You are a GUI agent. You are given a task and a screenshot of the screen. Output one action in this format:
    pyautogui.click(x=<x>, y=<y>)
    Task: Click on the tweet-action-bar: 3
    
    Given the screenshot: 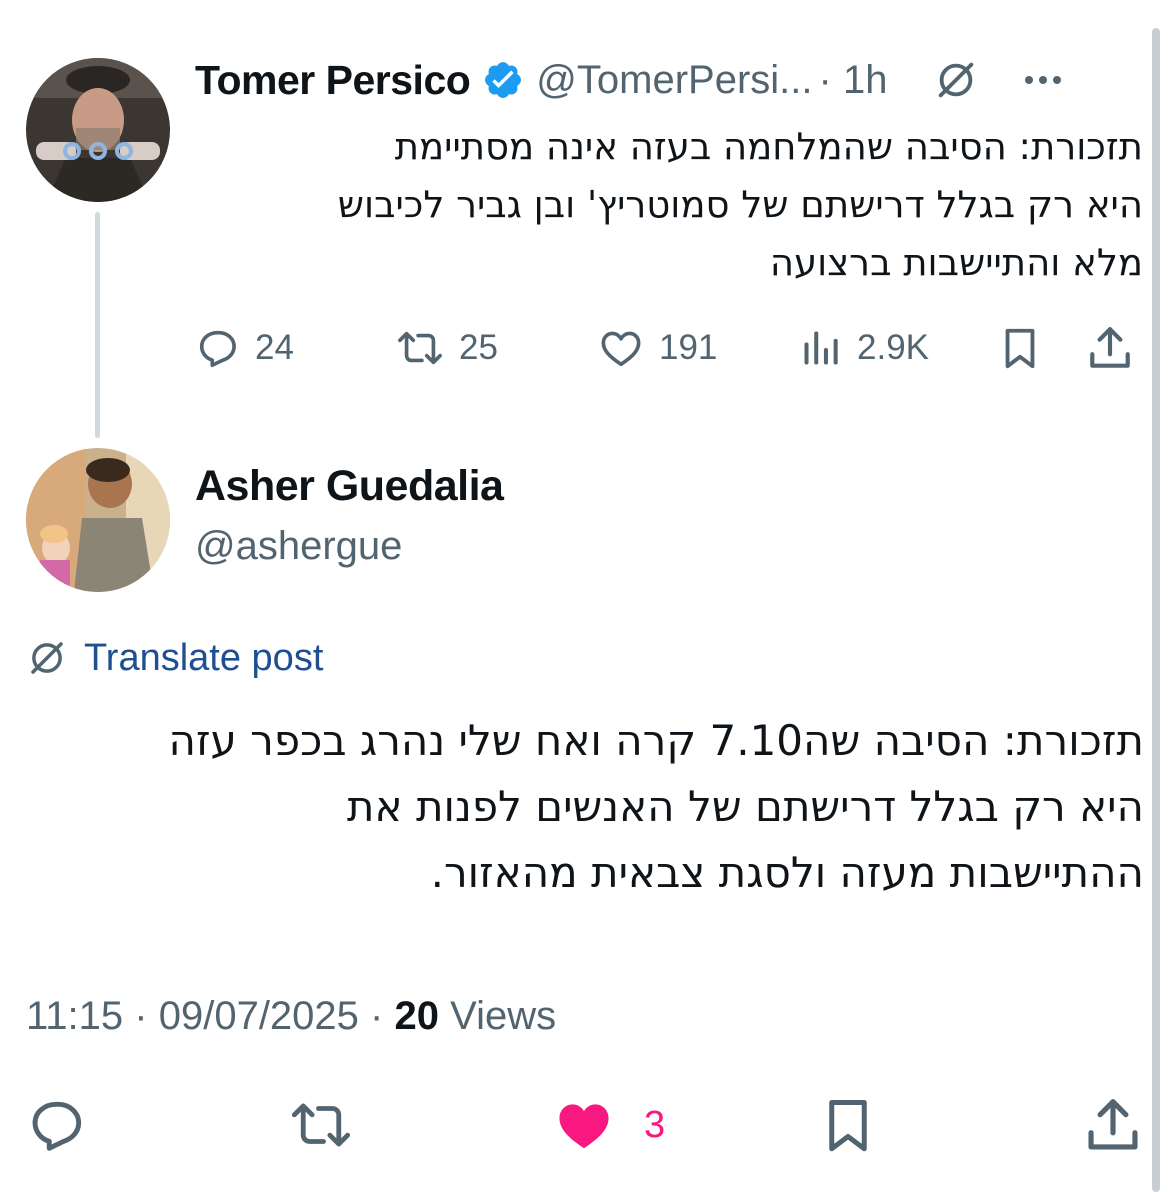 What is the action you would take?
    pyautogui.click(x=585, y=1125)
    